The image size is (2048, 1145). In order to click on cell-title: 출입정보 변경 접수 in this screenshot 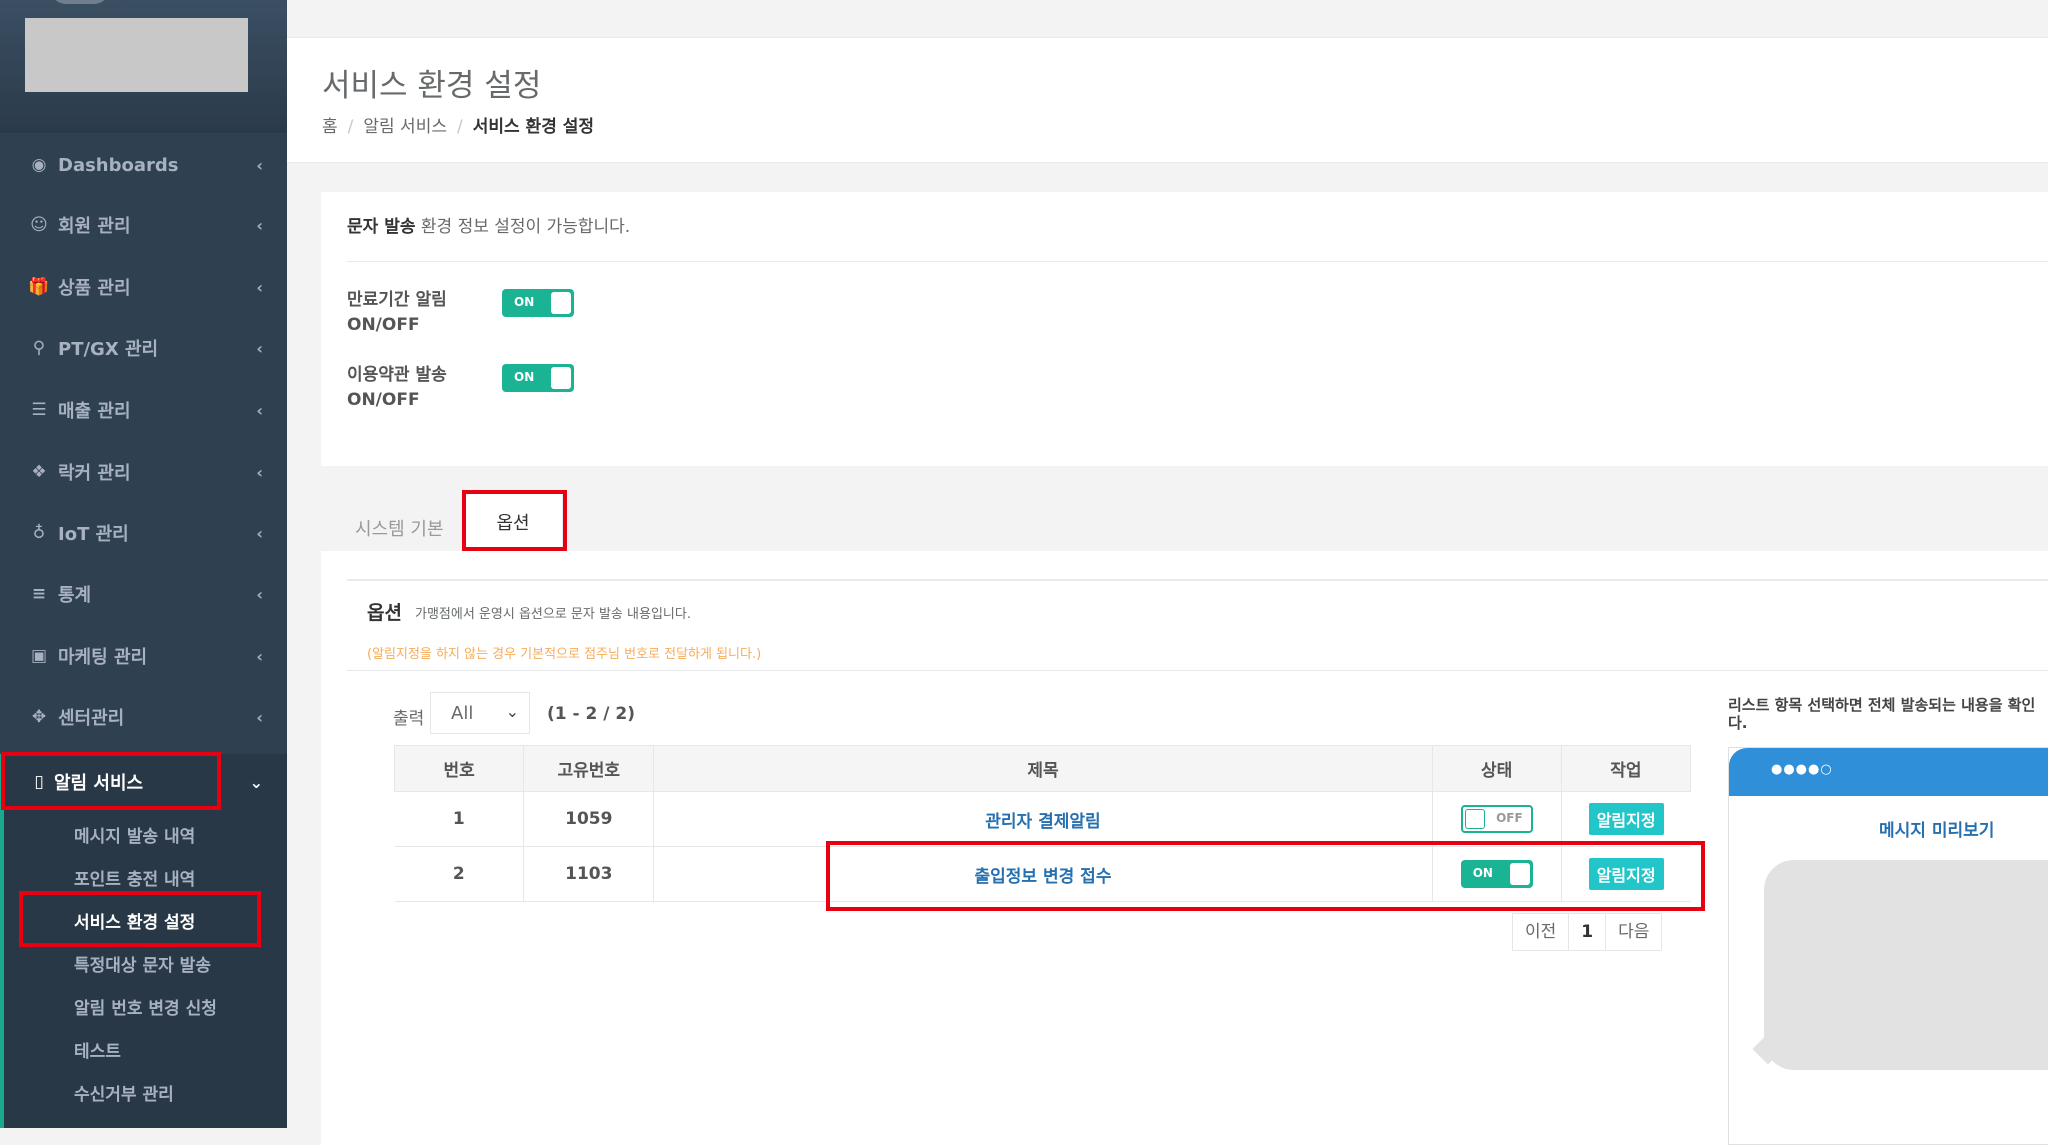, I will do `click(1043, 874)`.